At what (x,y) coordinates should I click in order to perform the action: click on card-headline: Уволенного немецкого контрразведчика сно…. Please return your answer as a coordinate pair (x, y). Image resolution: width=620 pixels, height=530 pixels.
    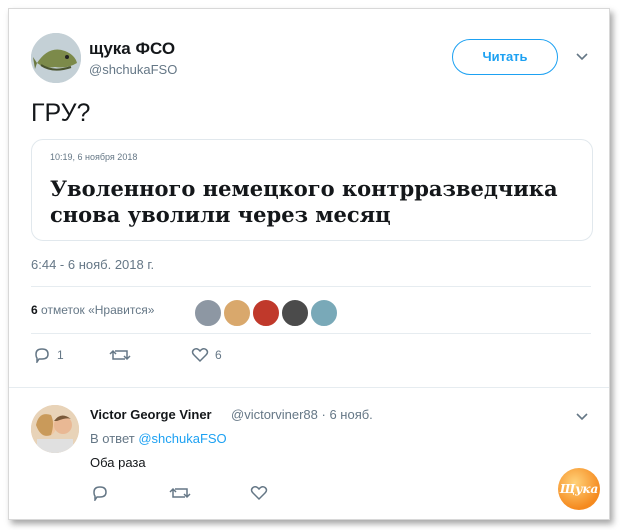
    Looking at the image, I should click on (320, 202).